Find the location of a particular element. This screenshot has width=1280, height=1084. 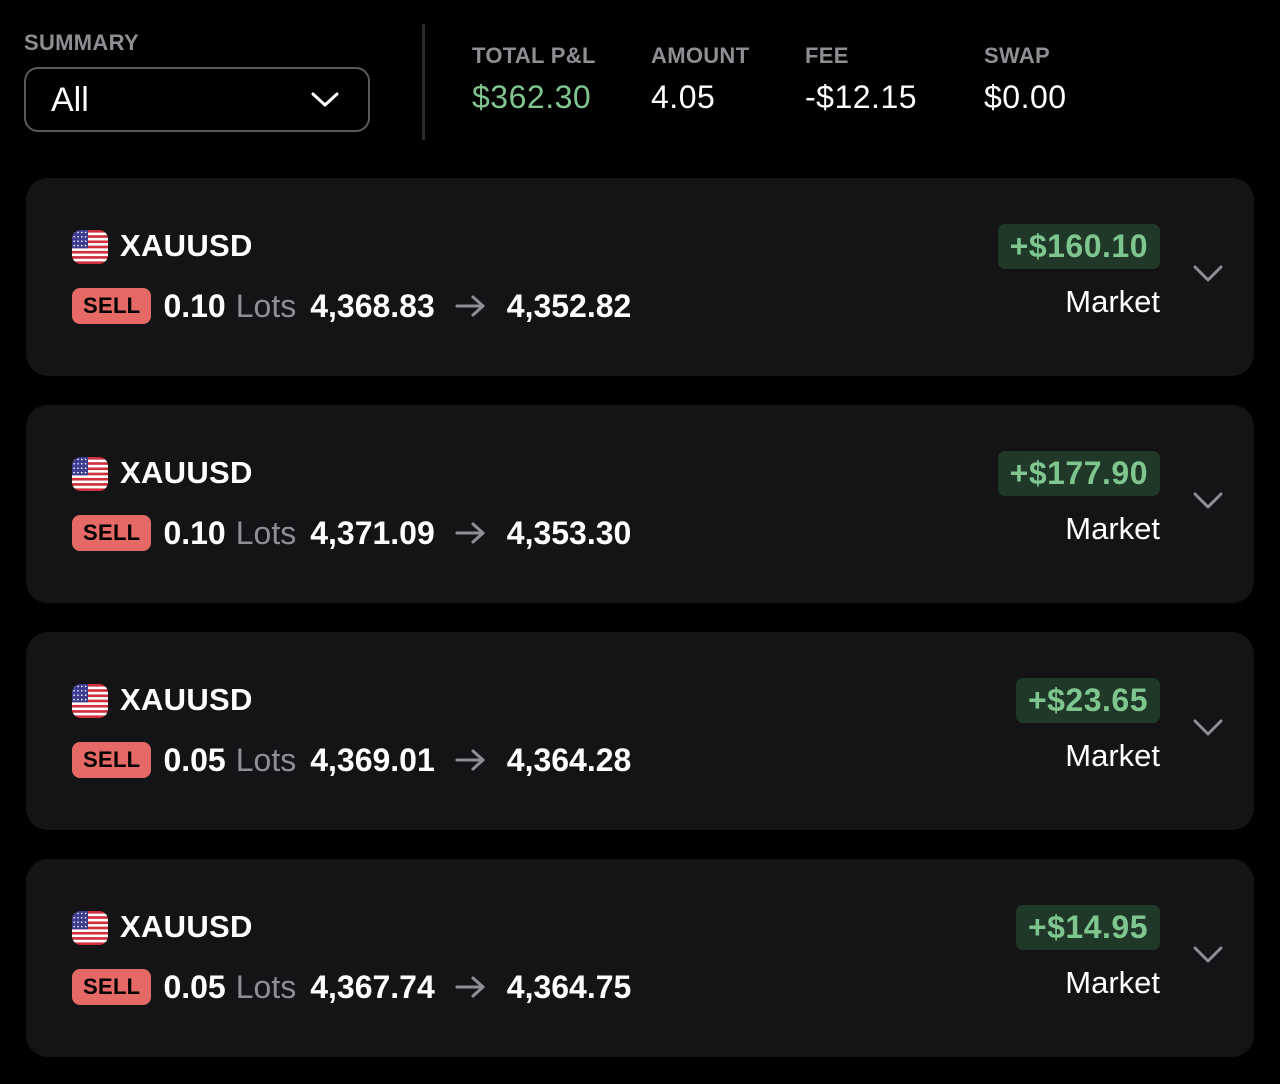

stat-total-pnl: TOTAL P&L $362.30 is located at coordinates (534, 79).